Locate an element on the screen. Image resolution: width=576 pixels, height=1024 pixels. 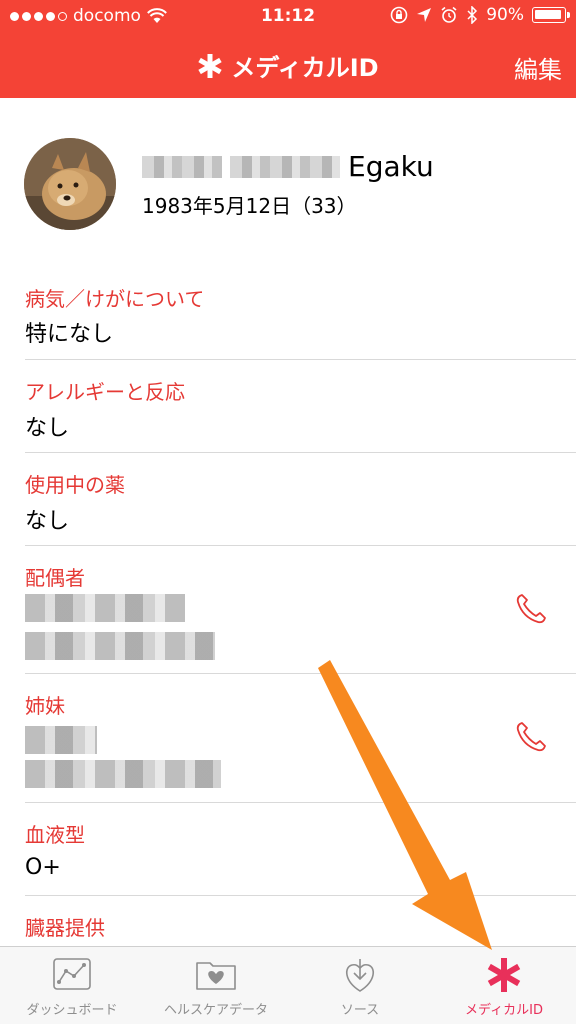
section-label: 臓器提供 is located at coordinates (65, 928).